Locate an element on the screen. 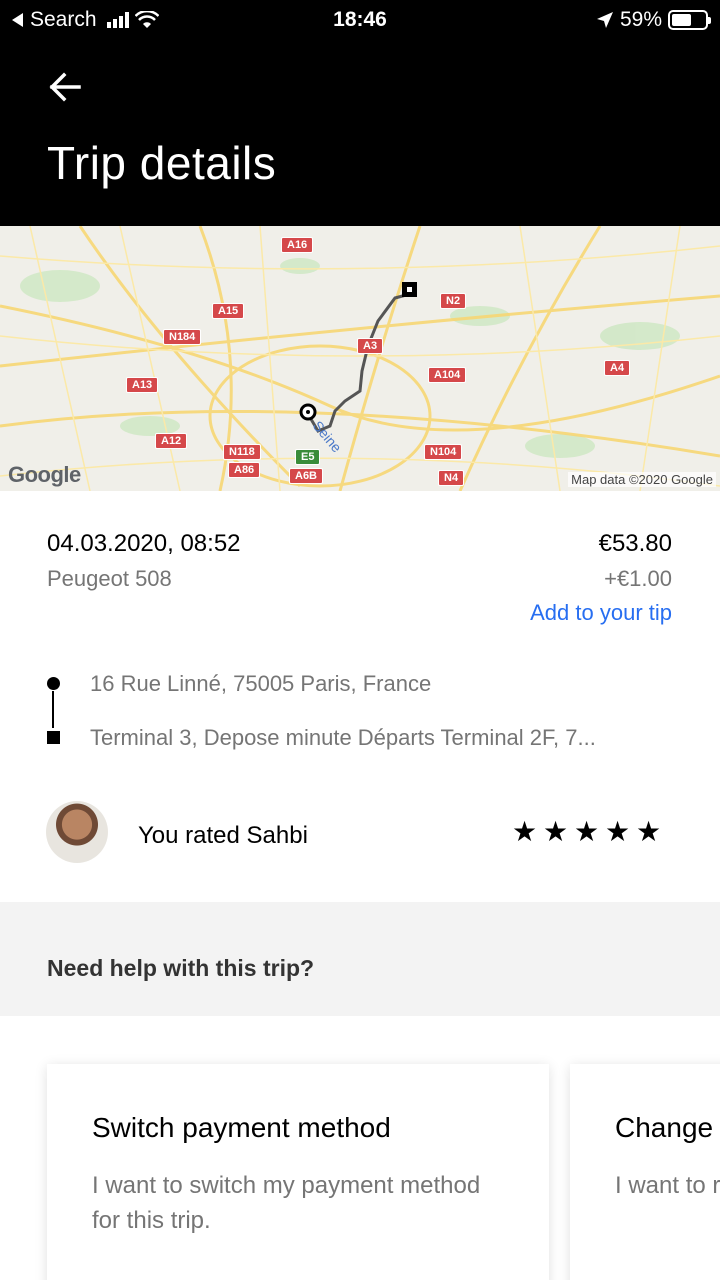 The width and height of the screenshot is (720, 1280). card-description: I want to rating. is located at coordinates (667, 1185).